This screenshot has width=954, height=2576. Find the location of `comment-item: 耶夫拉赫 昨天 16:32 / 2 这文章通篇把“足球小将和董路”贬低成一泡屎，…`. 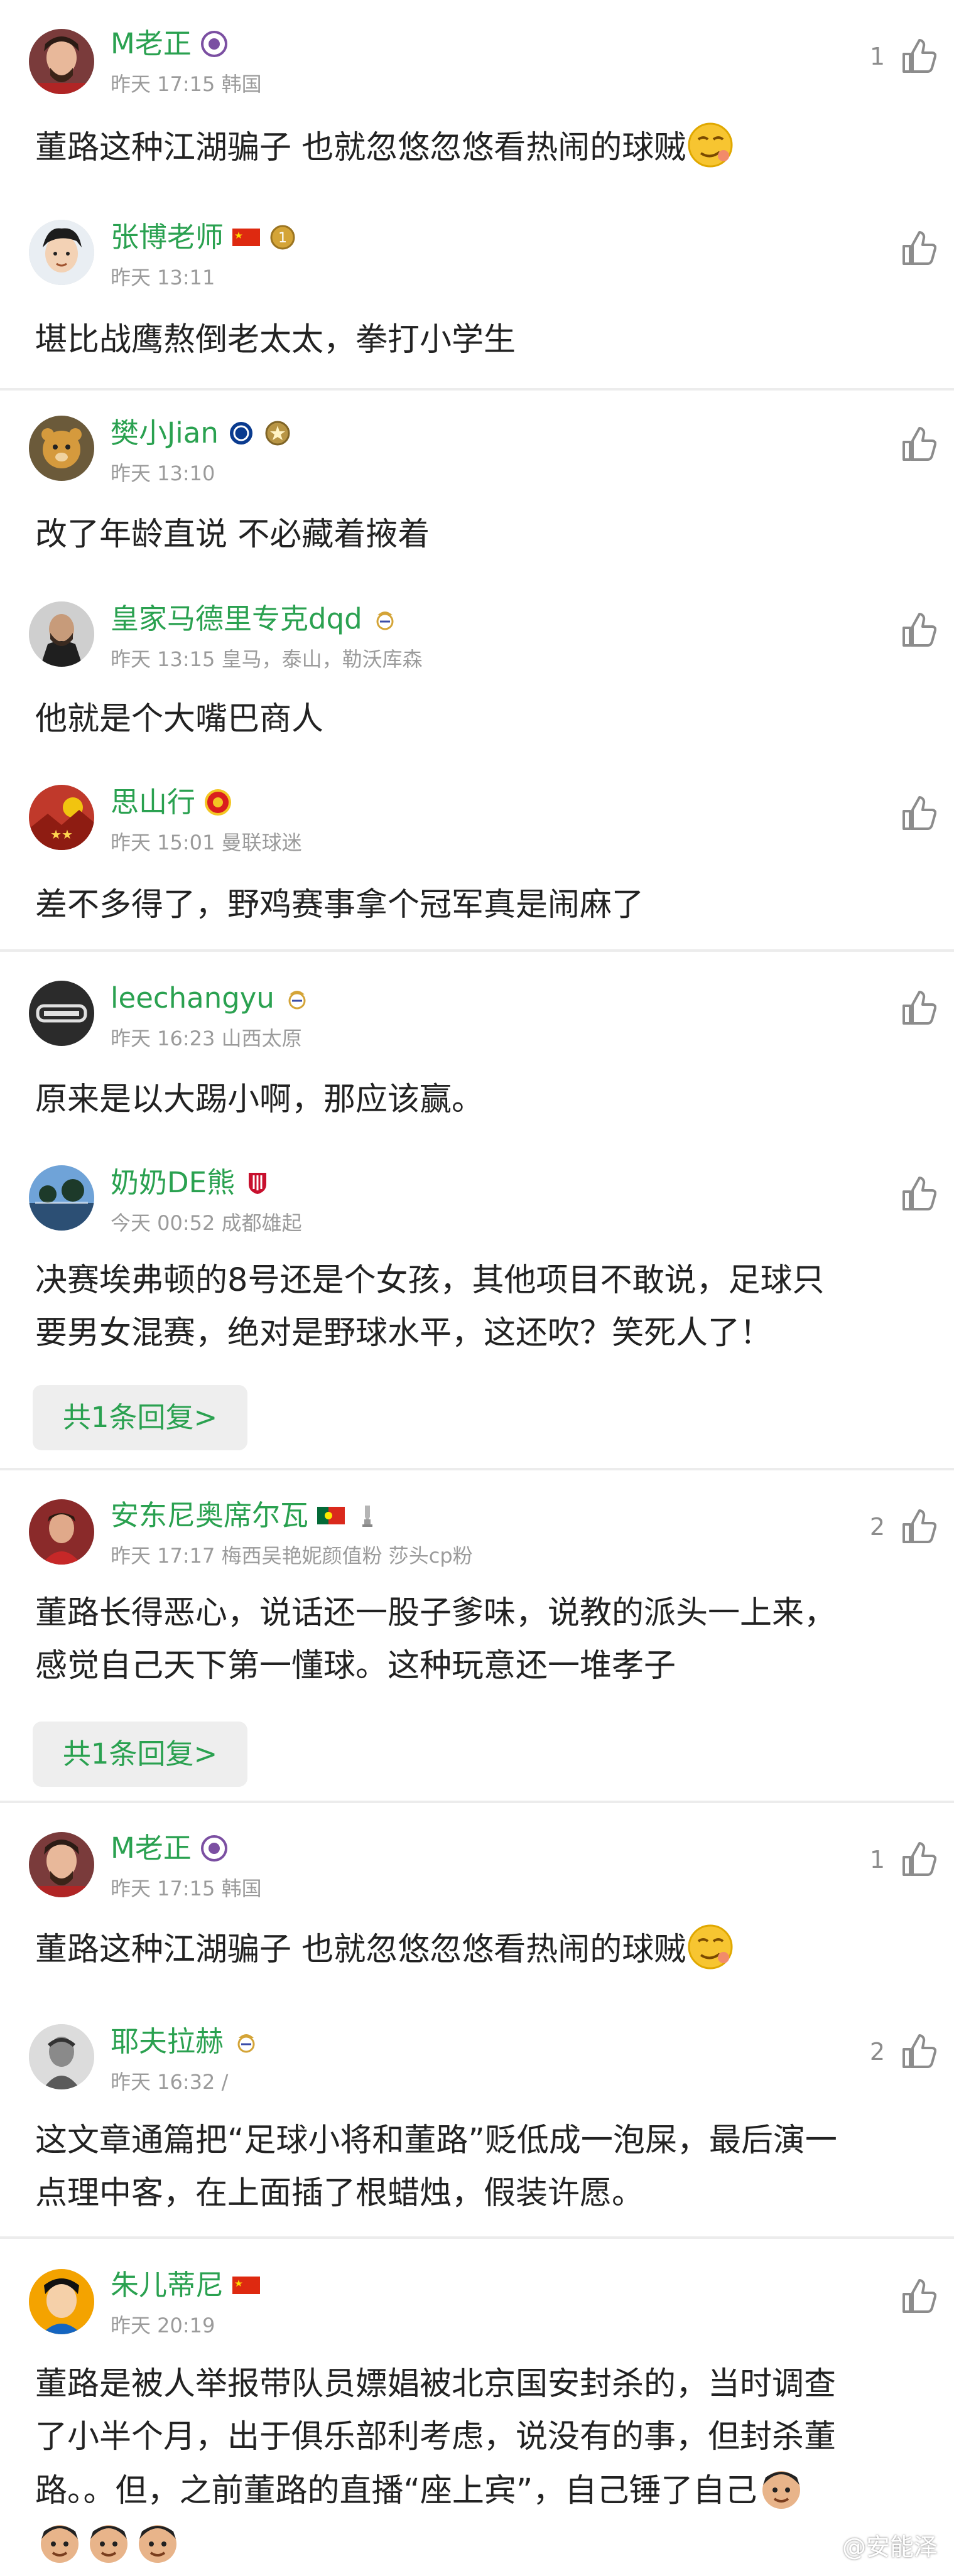

comment-item: 耶夫拉赫 昨天 16:32 / 2 这文章通篇把“足球小将和董路”贬低成一泡屎，… is located at coordinates (477, 2118).